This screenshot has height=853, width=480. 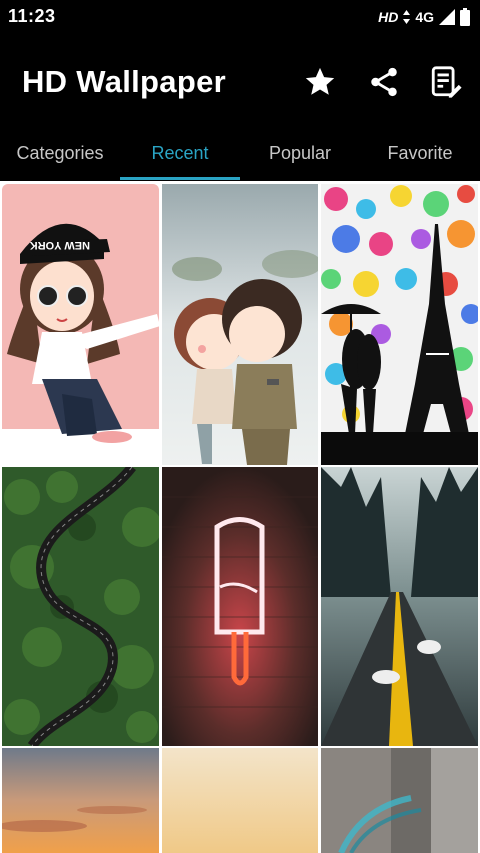 I want to click on wallpaper-tile-sunset, so click(x=80, y=800).